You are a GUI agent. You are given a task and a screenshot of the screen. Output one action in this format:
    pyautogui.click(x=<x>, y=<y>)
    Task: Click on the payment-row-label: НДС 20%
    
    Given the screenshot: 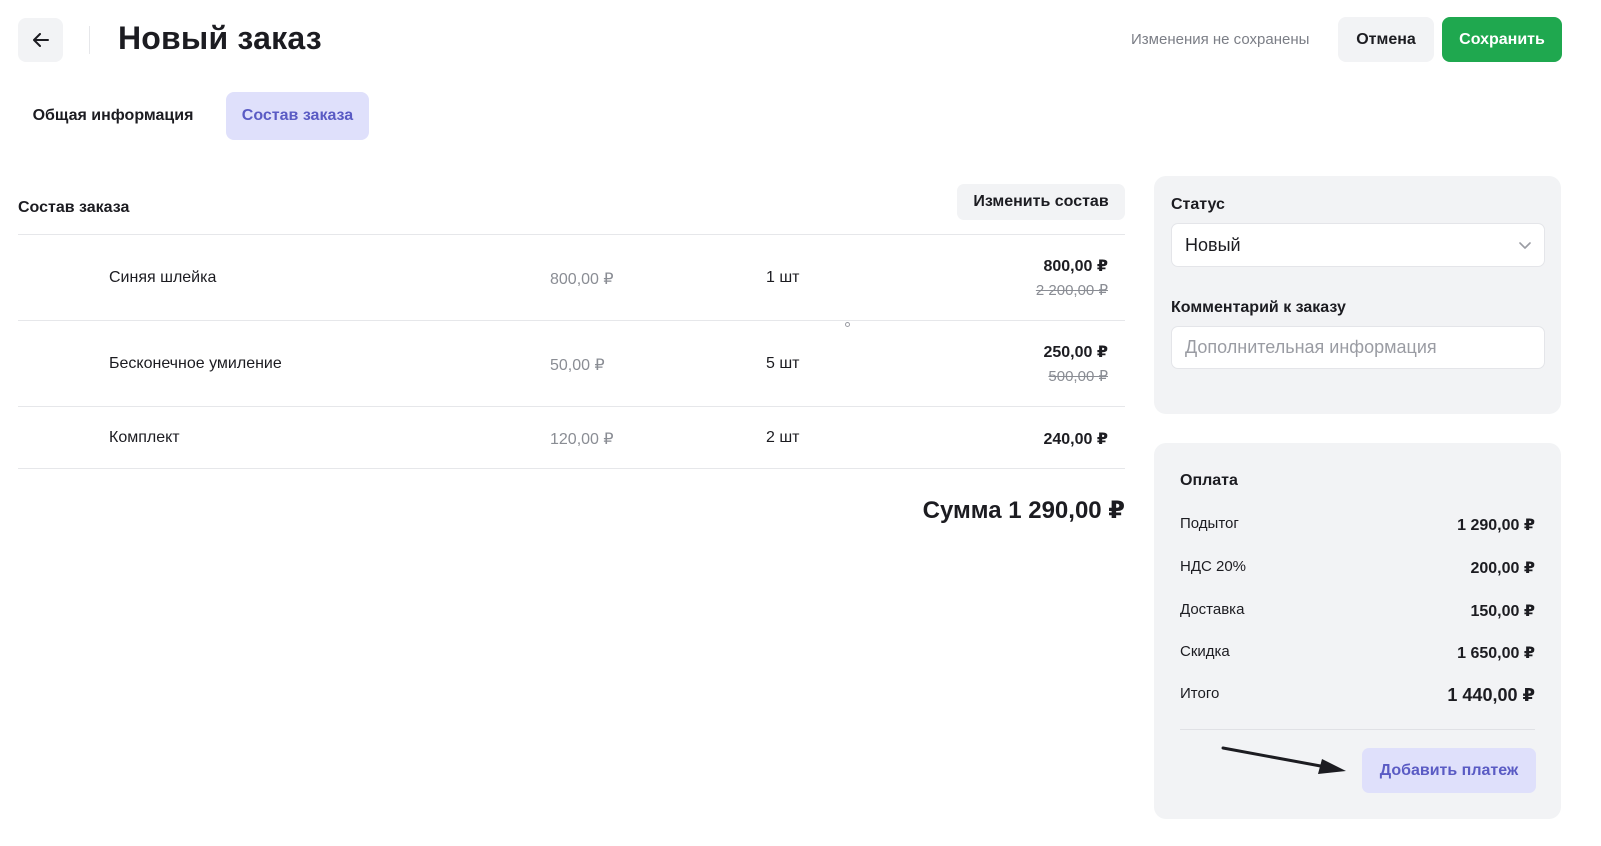 What is the action you would take?
    pyautogui.click(x=1213, y=566)
    